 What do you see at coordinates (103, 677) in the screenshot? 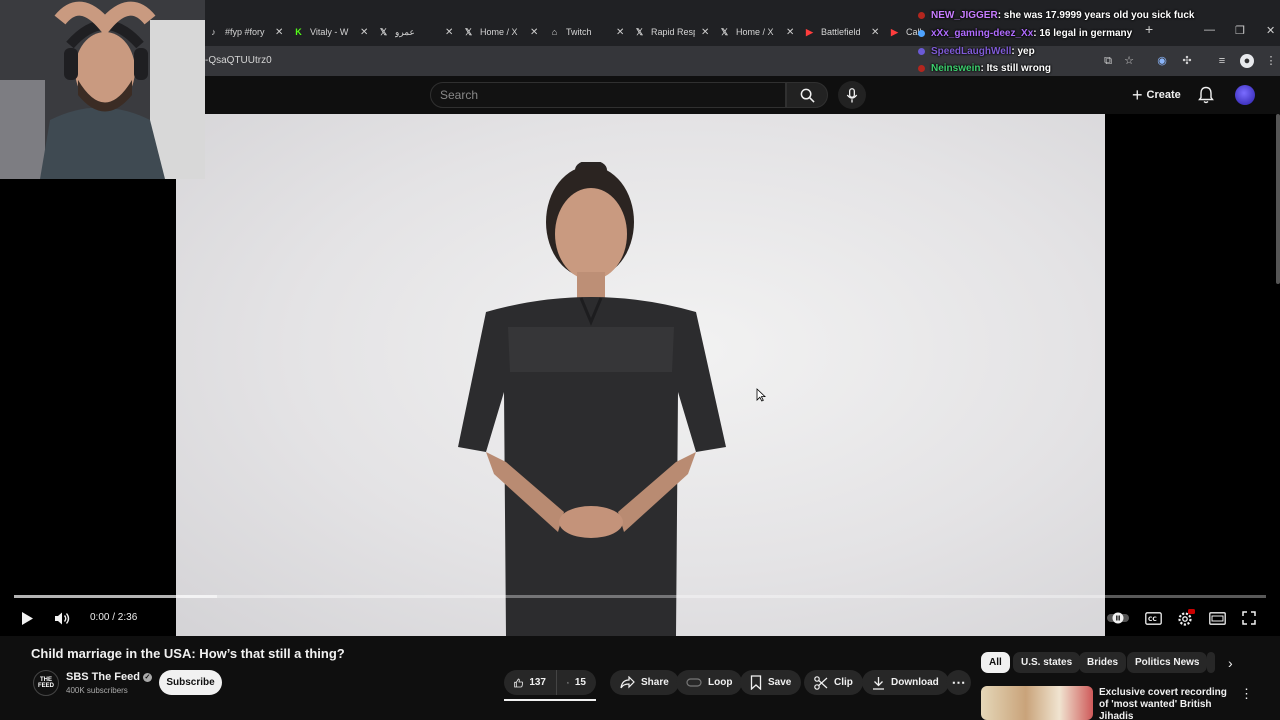
I see `channel-name-text: SBS The Feed` at bounding box center [103, 677].